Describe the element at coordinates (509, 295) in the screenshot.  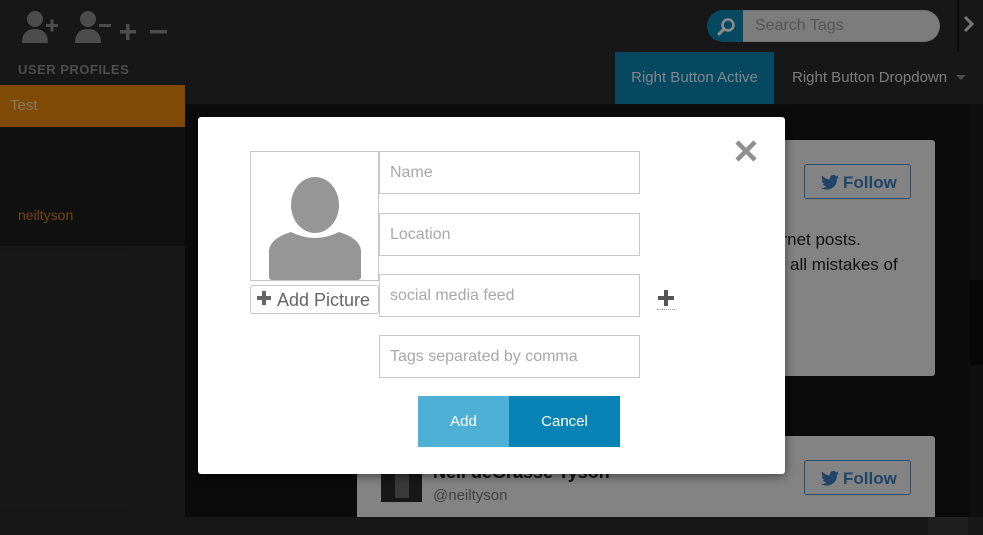
I see `social-media-feed-field: social media feed` at that location.